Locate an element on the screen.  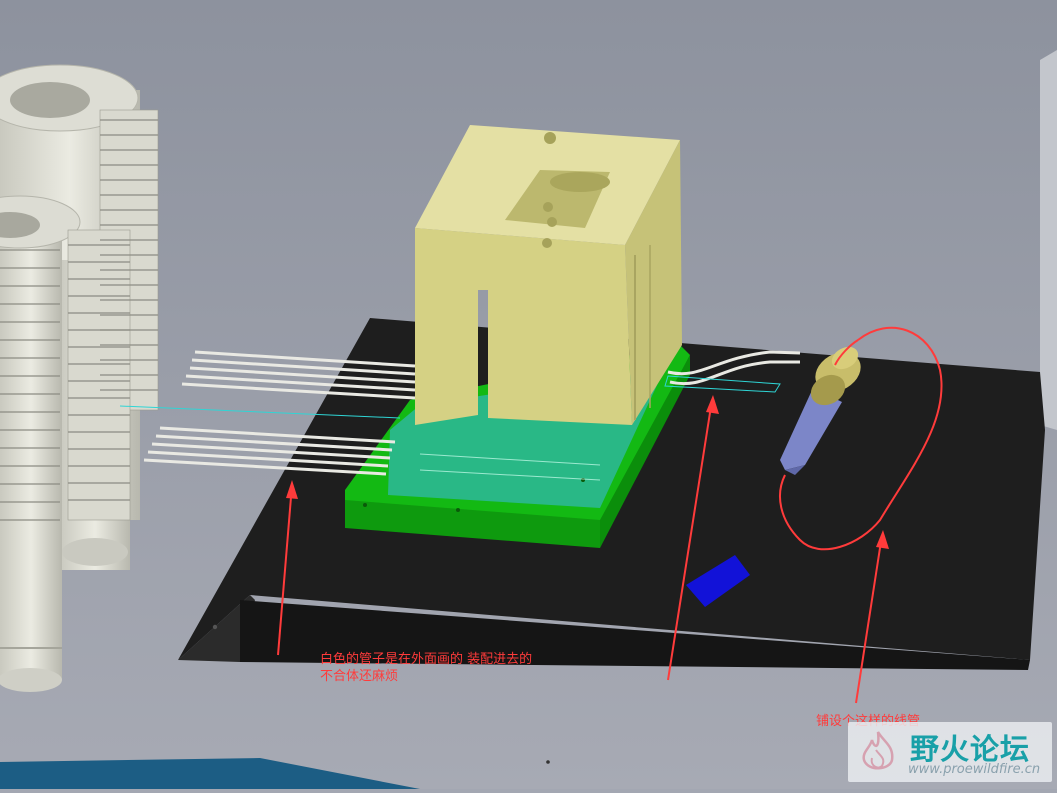
mold-block is located at coordinates (548, 275).